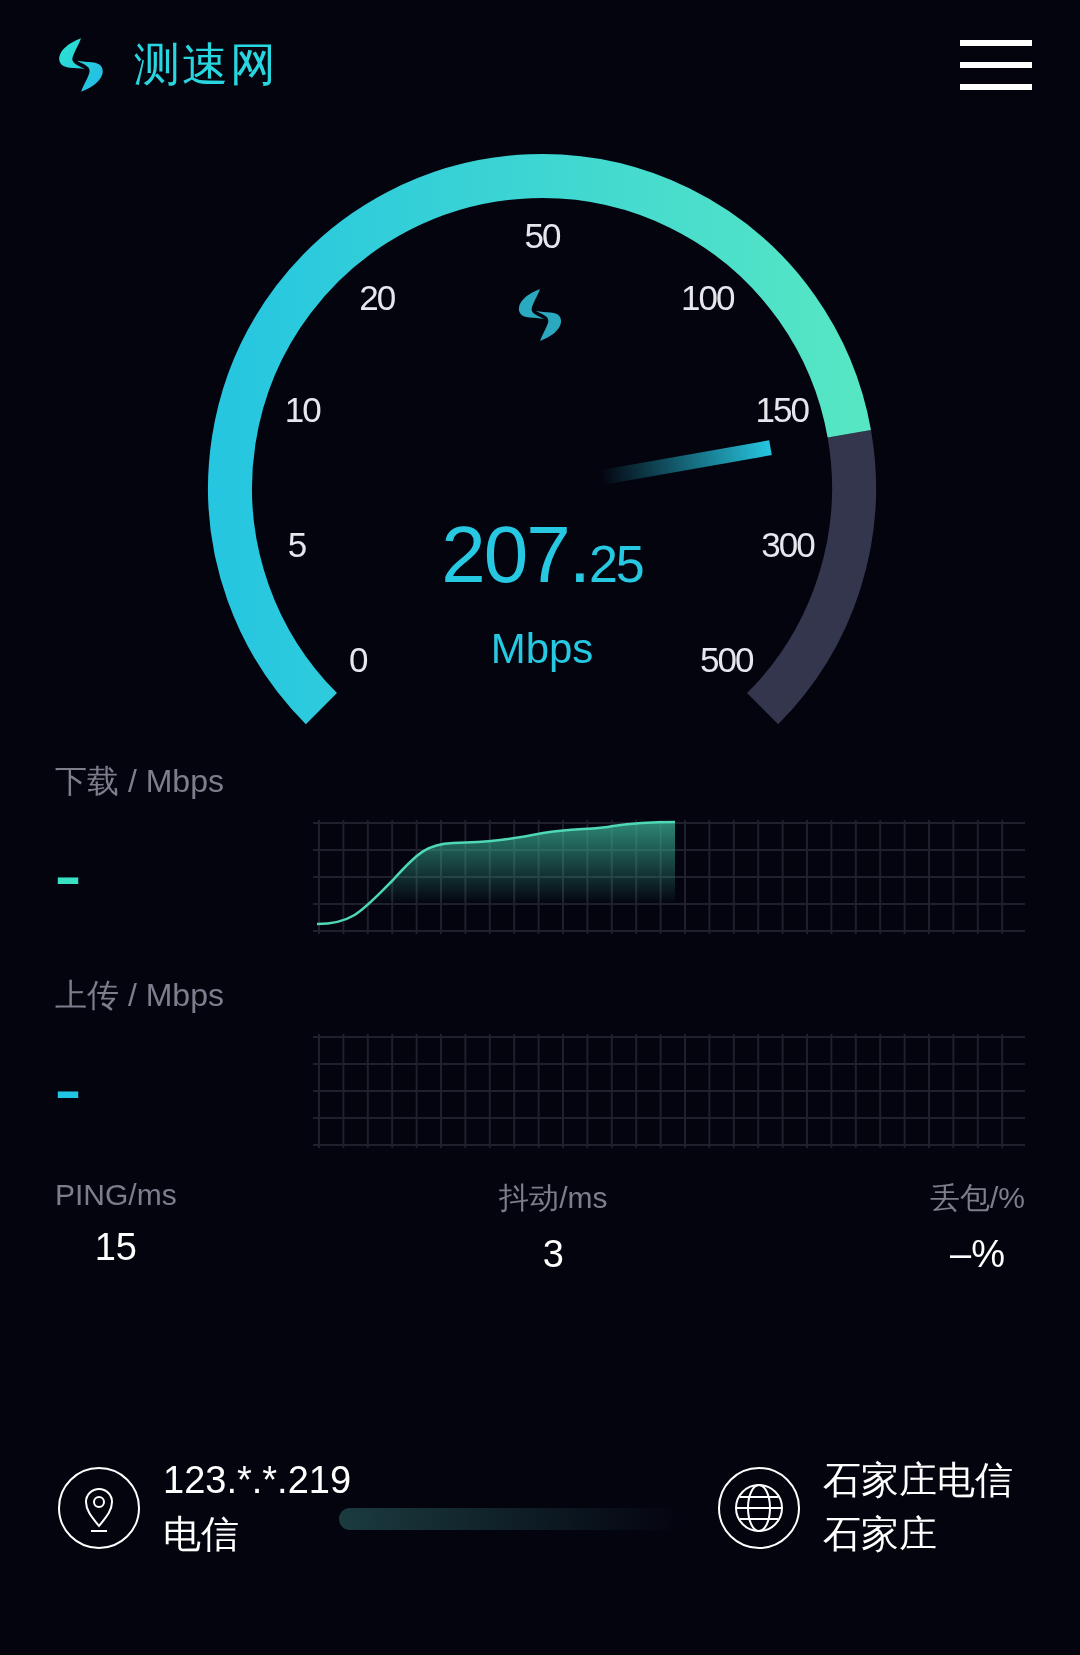  What do you see at coordinates (140, 781) in the screenshot?
I see `metric-label: 下载 / Mbps` at bounding box center [140, 781].